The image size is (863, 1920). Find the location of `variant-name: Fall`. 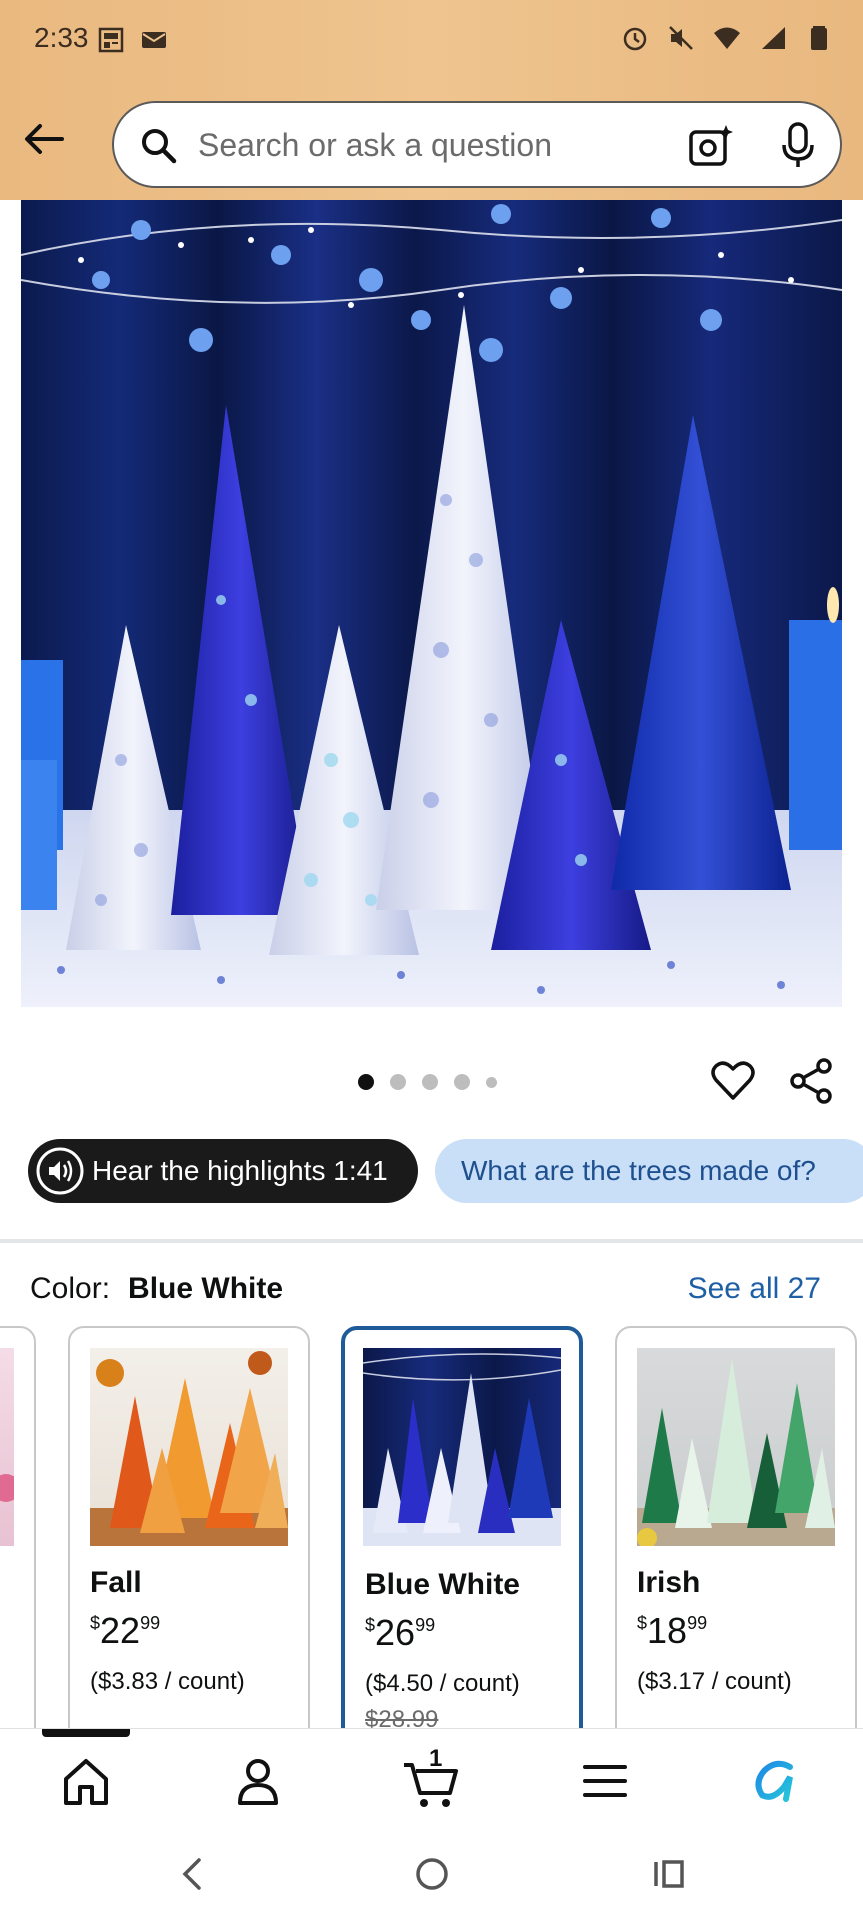

variant-name: Fall is located at coordinates (116, 1582).